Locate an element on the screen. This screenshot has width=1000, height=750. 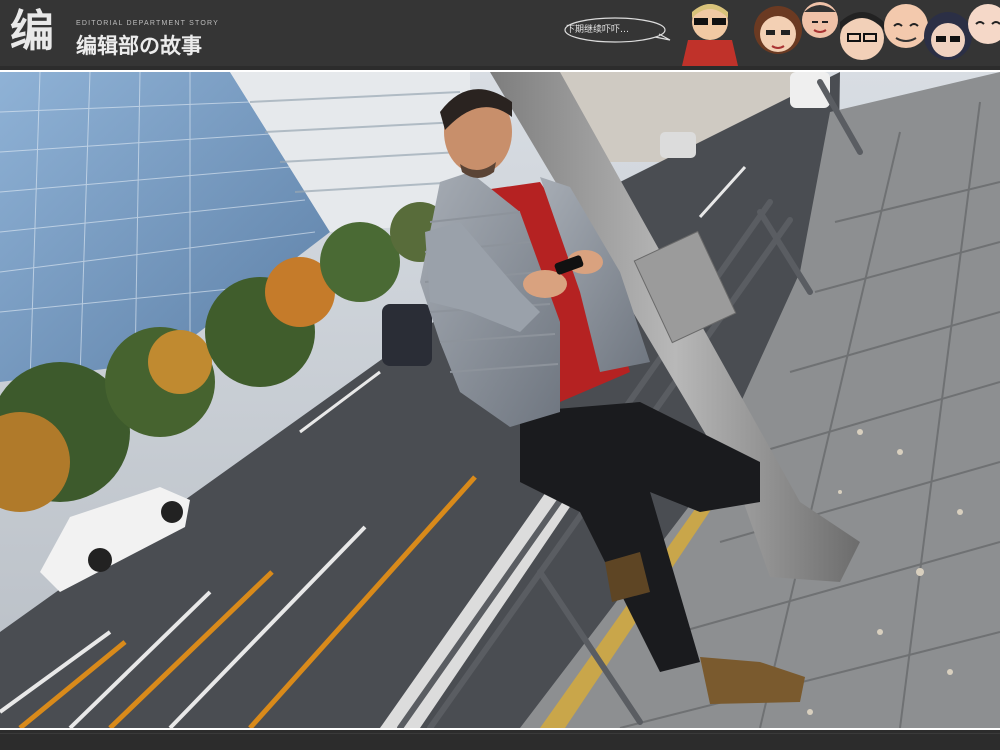
face-glasses-icon is located at coordinates (862, 36).